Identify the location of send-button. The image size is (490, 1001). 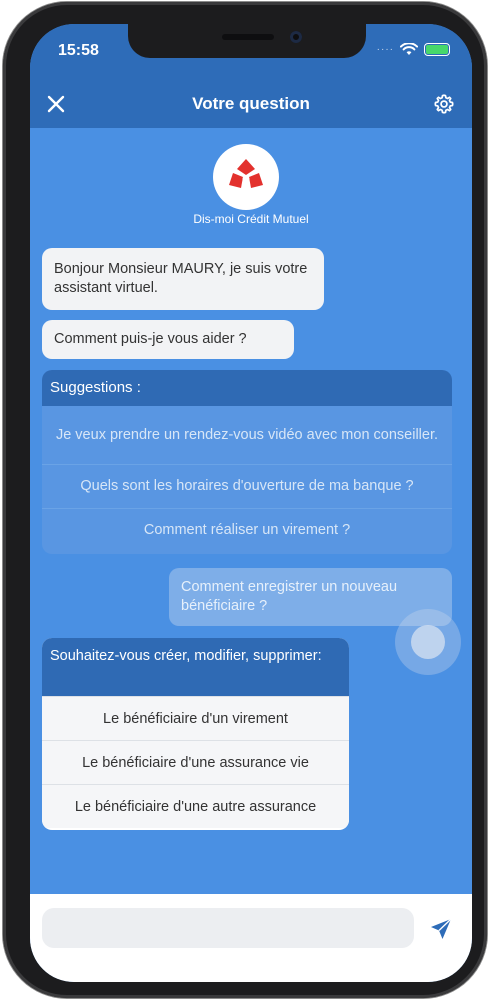
(441, 929).